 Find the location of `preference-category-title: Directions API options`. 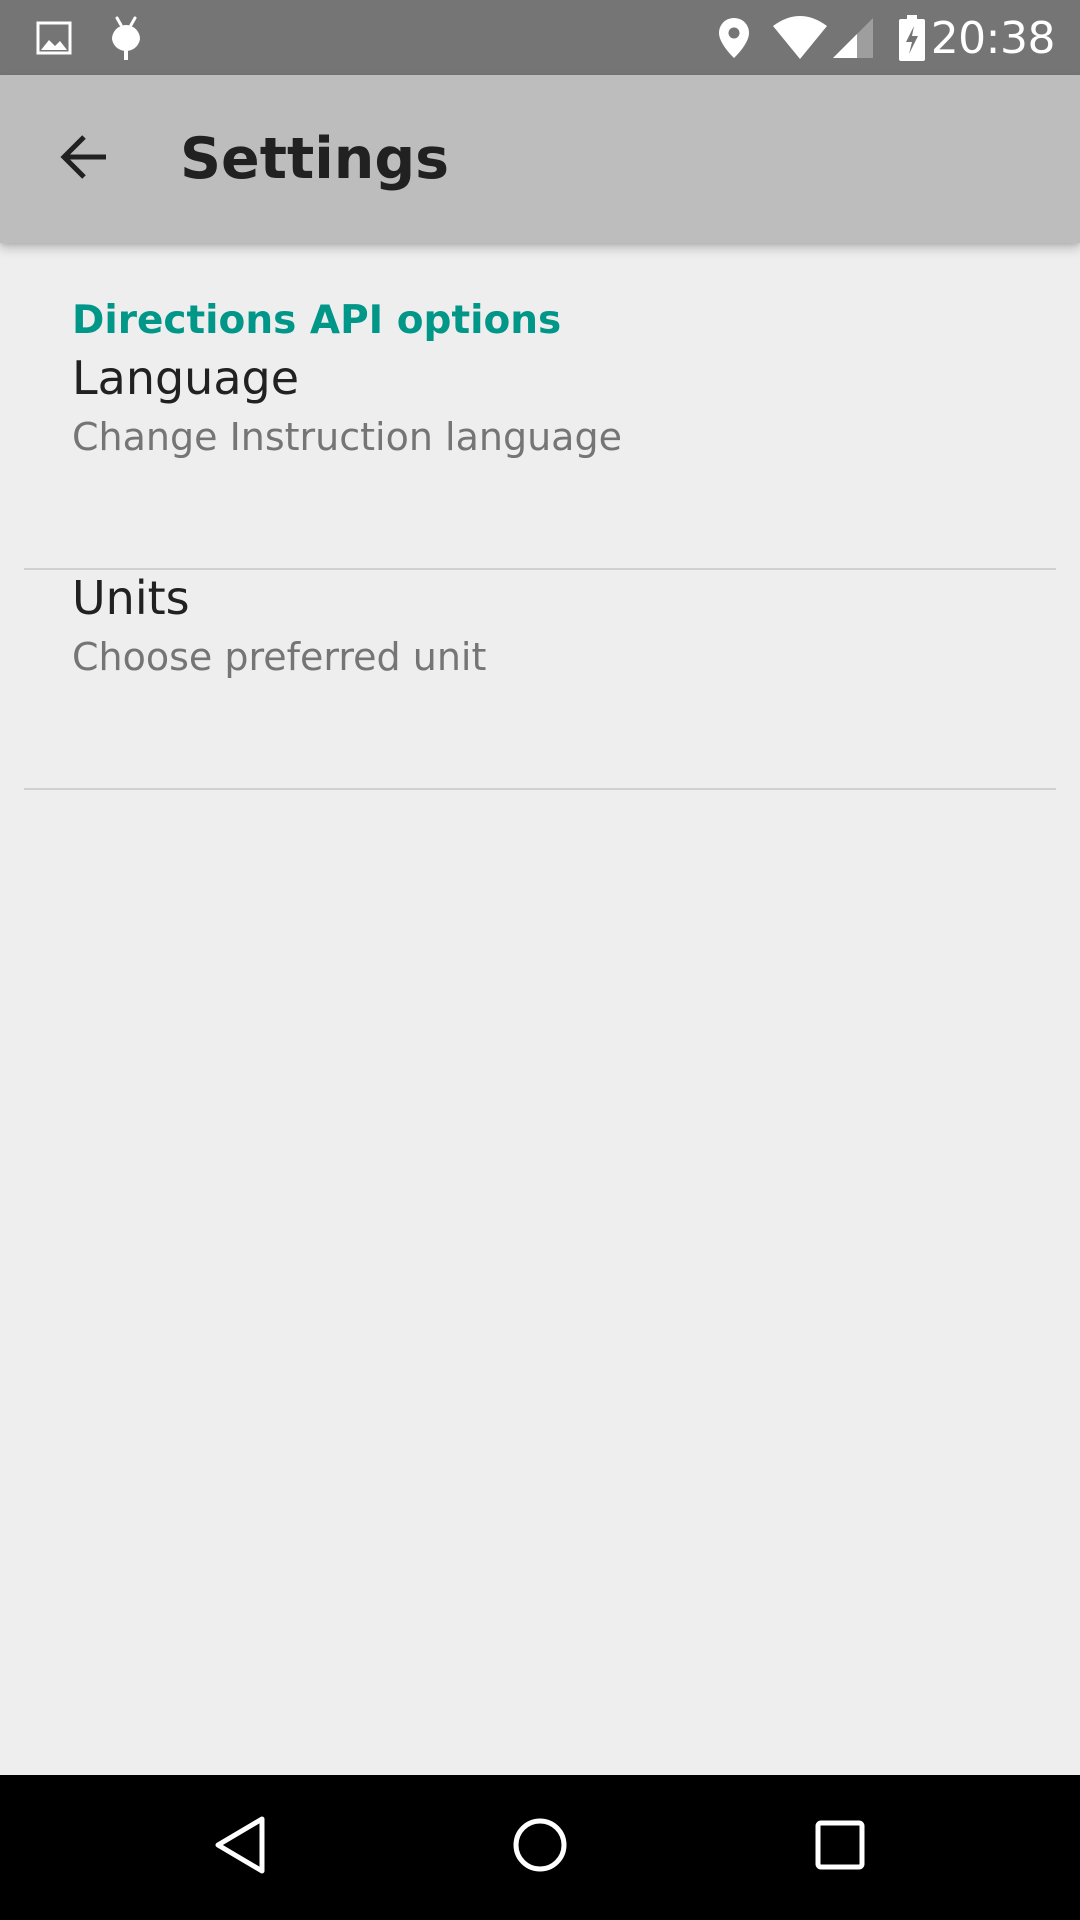

preference-category-title: Directions API options is located at coordinates (317, 320).